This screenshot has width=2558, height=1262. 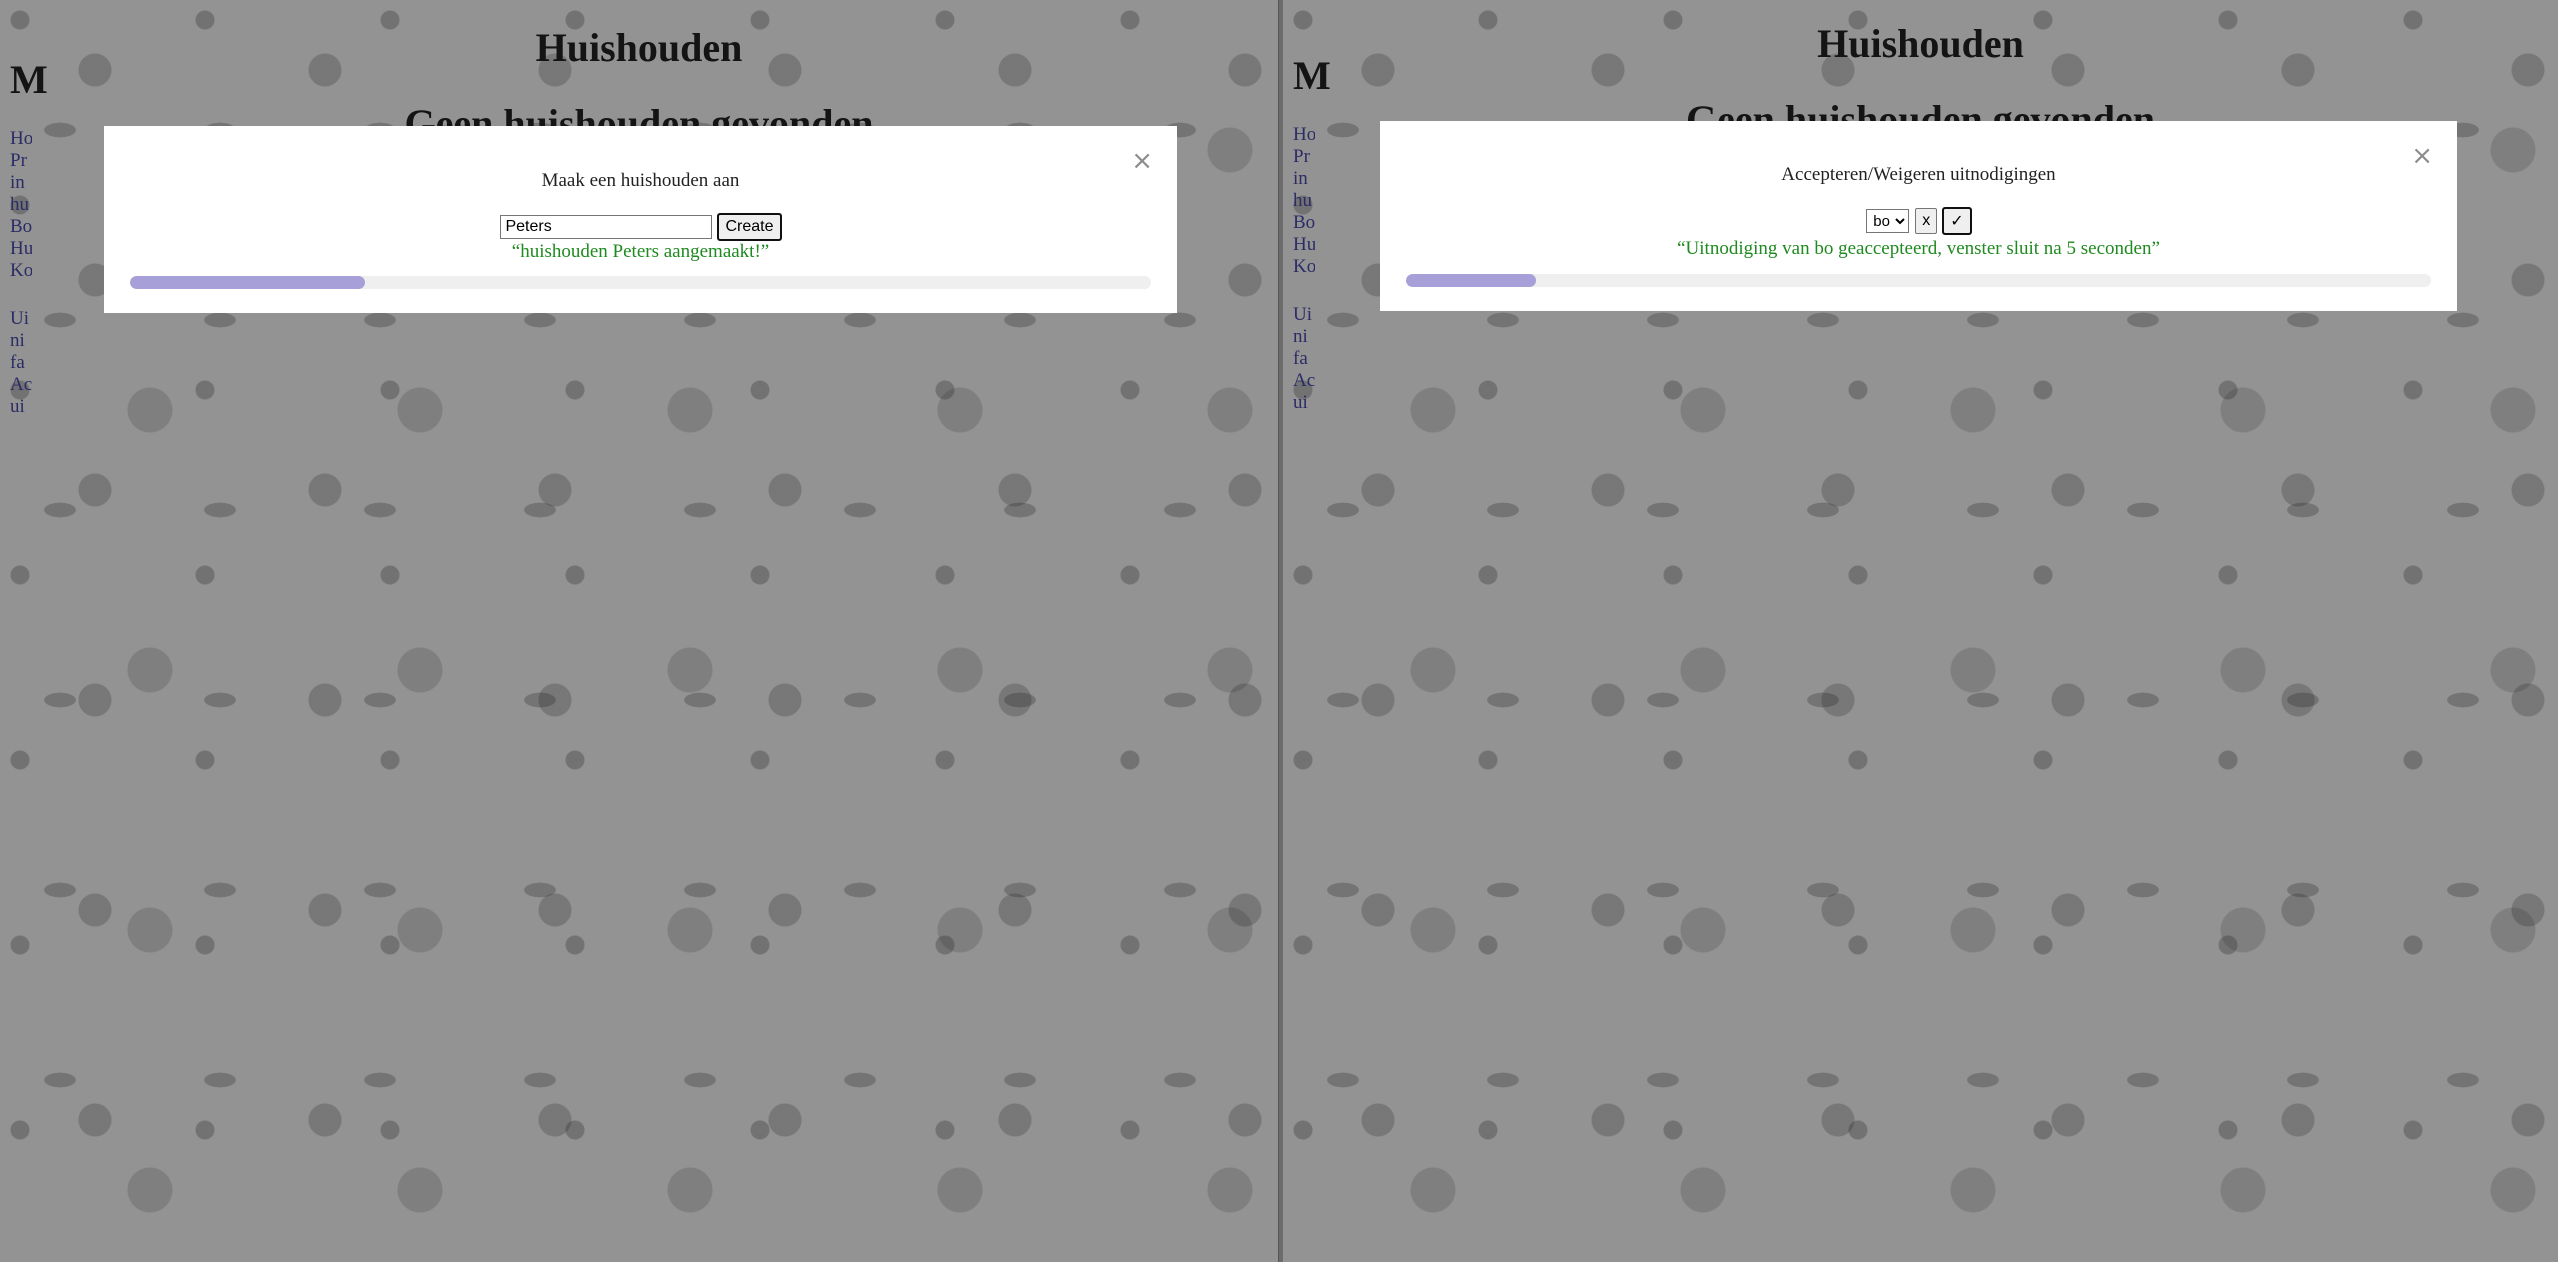 I want to click on reject-button: x, so click(x=1926, y=221).